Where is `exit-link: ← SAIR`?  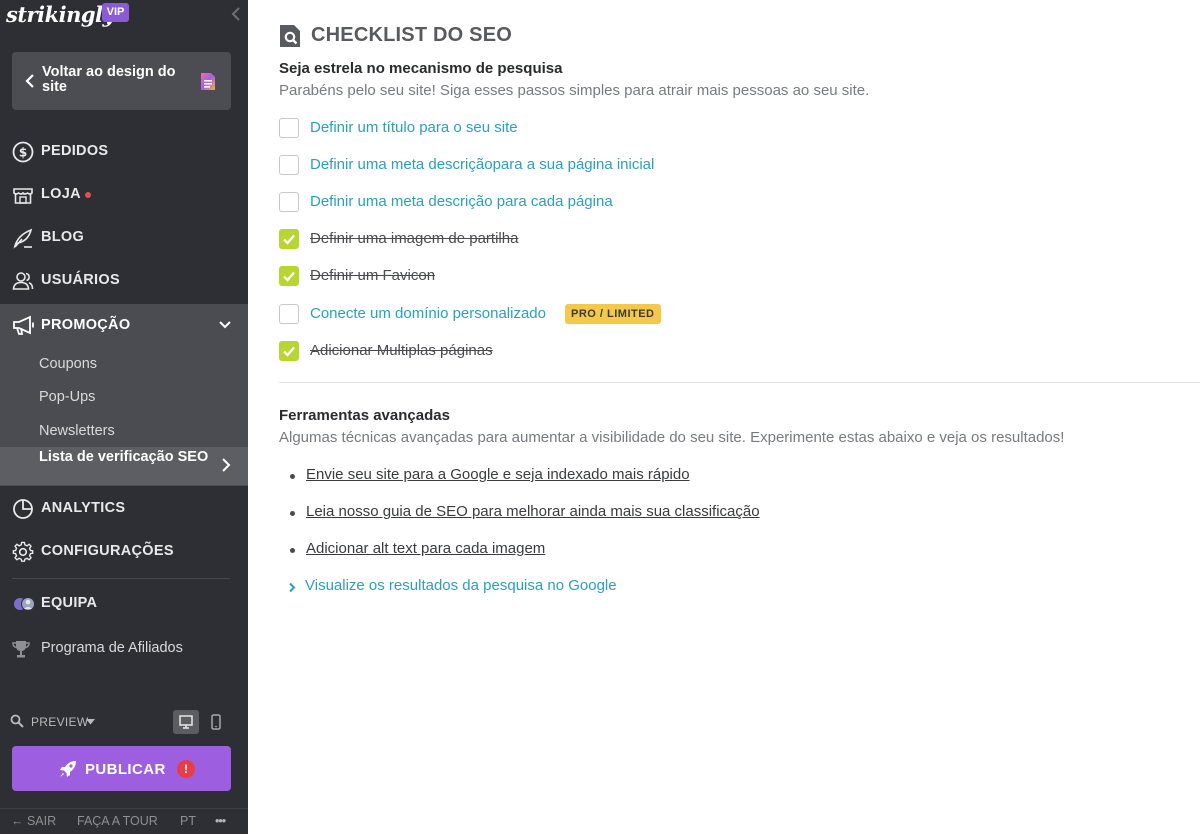
exit-link: ← SAIR is located at coordinates (33, 821).